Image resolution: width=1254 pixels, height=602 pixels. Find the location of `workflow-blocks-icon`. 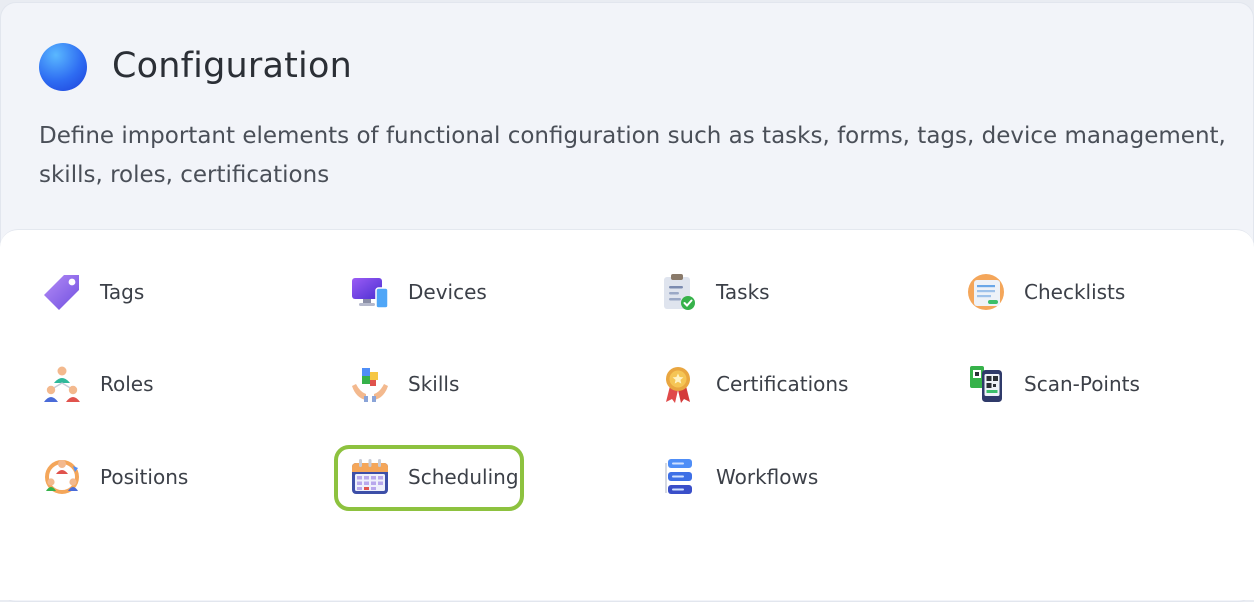

workflow-blocks-icon is located at coordinates (678, 476).